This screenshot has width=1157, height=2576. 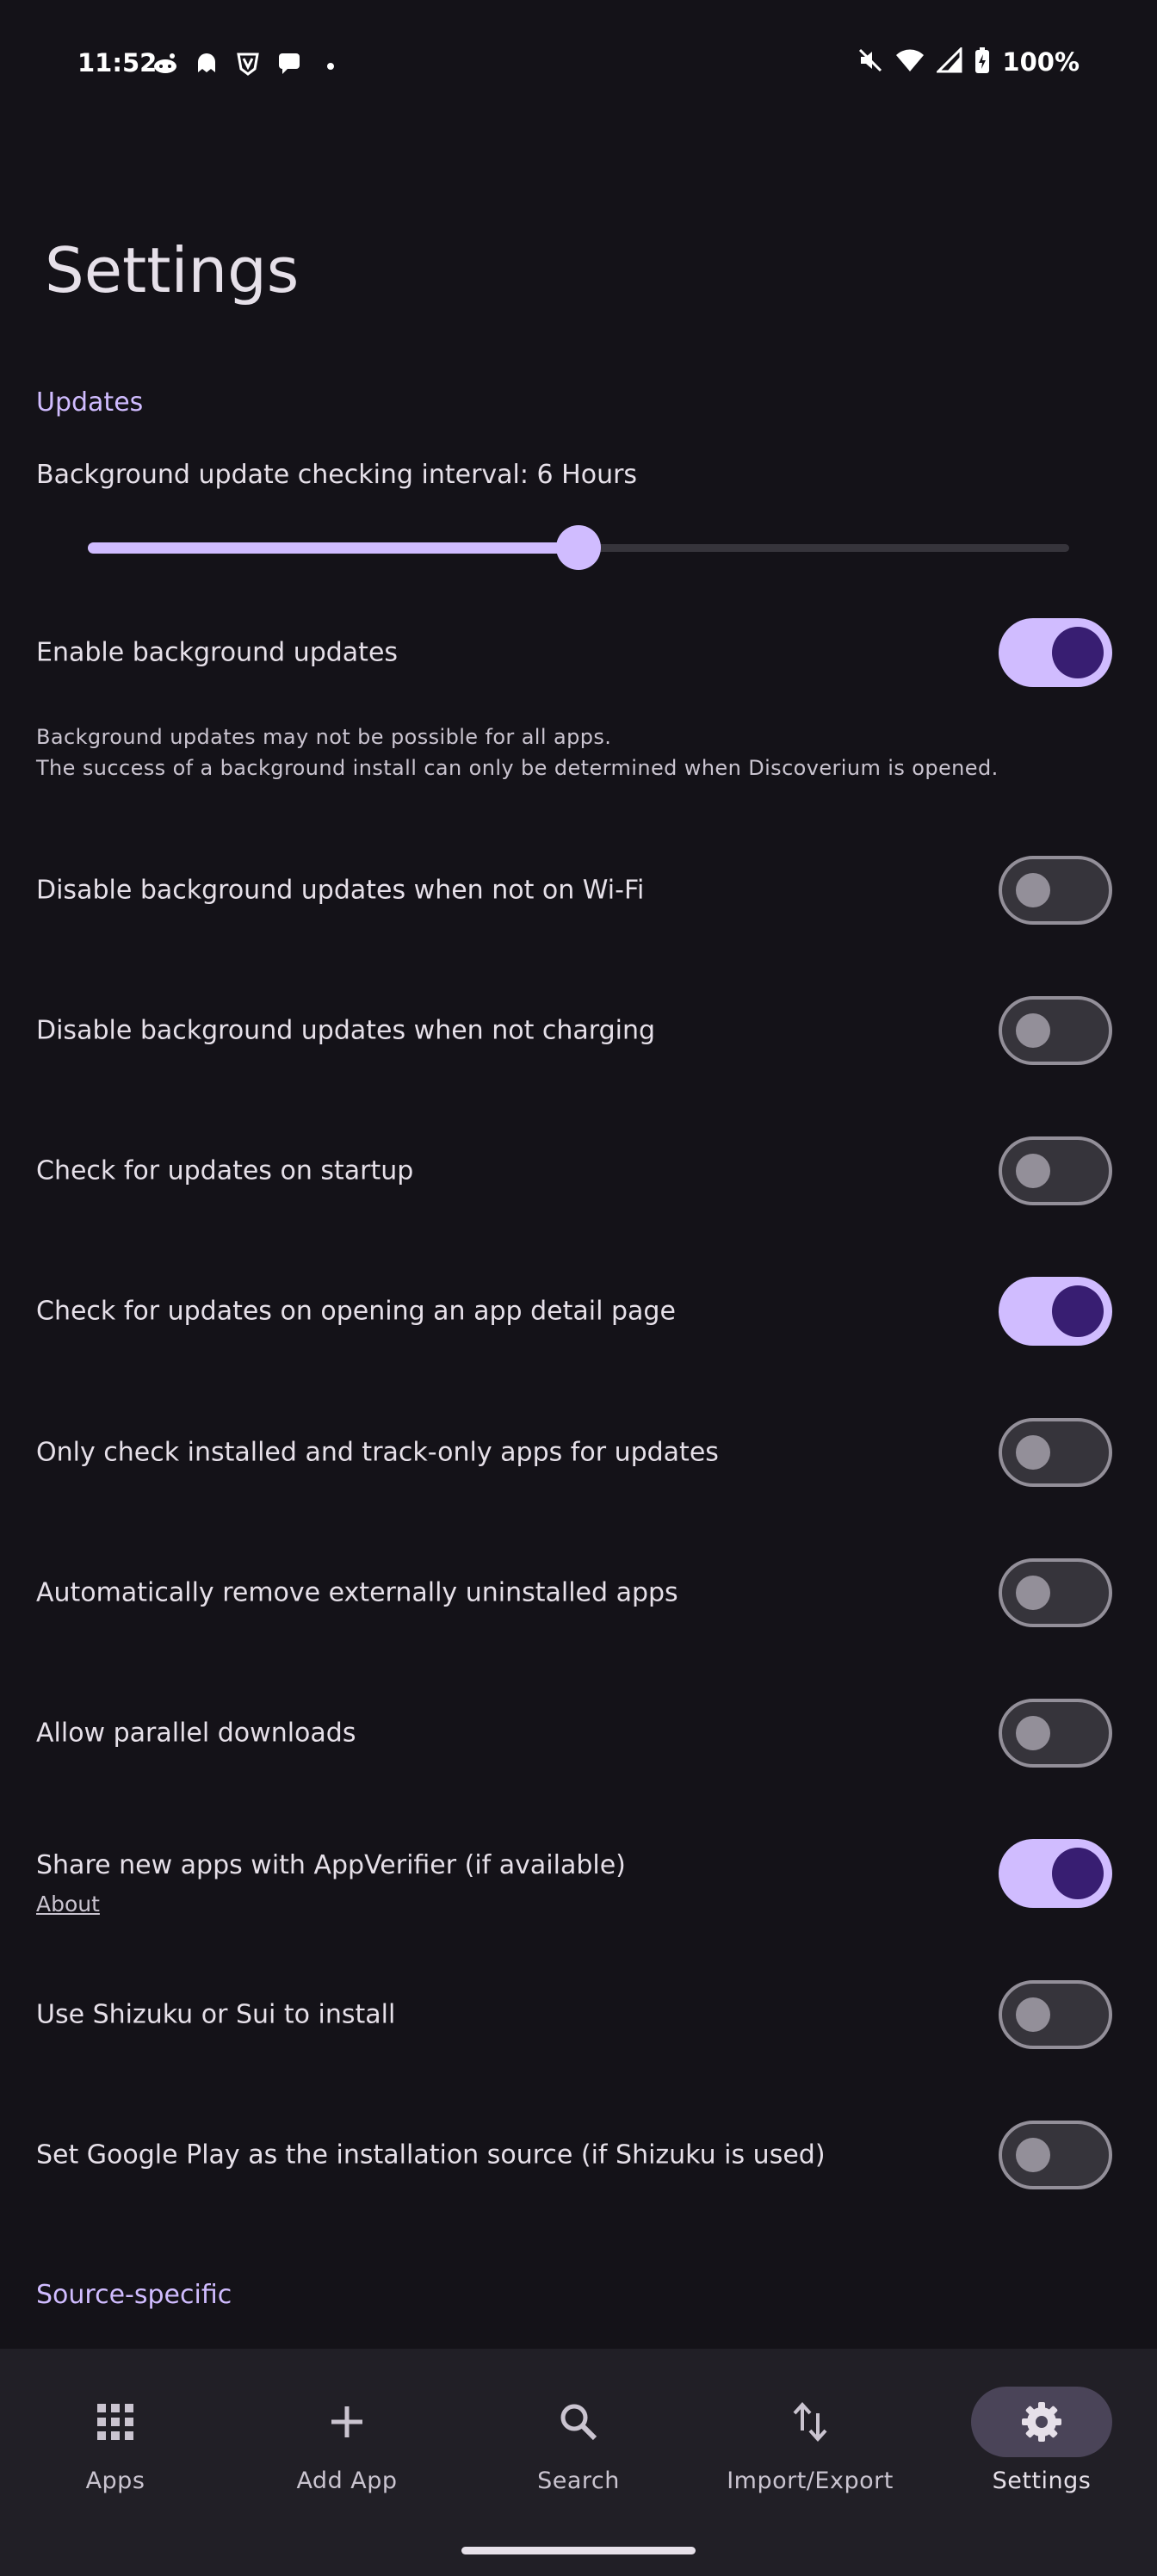 What do you see at coordinates (910, 62) in the screenshot?
I see `wifi-icon` at bounding box center [910, 62].